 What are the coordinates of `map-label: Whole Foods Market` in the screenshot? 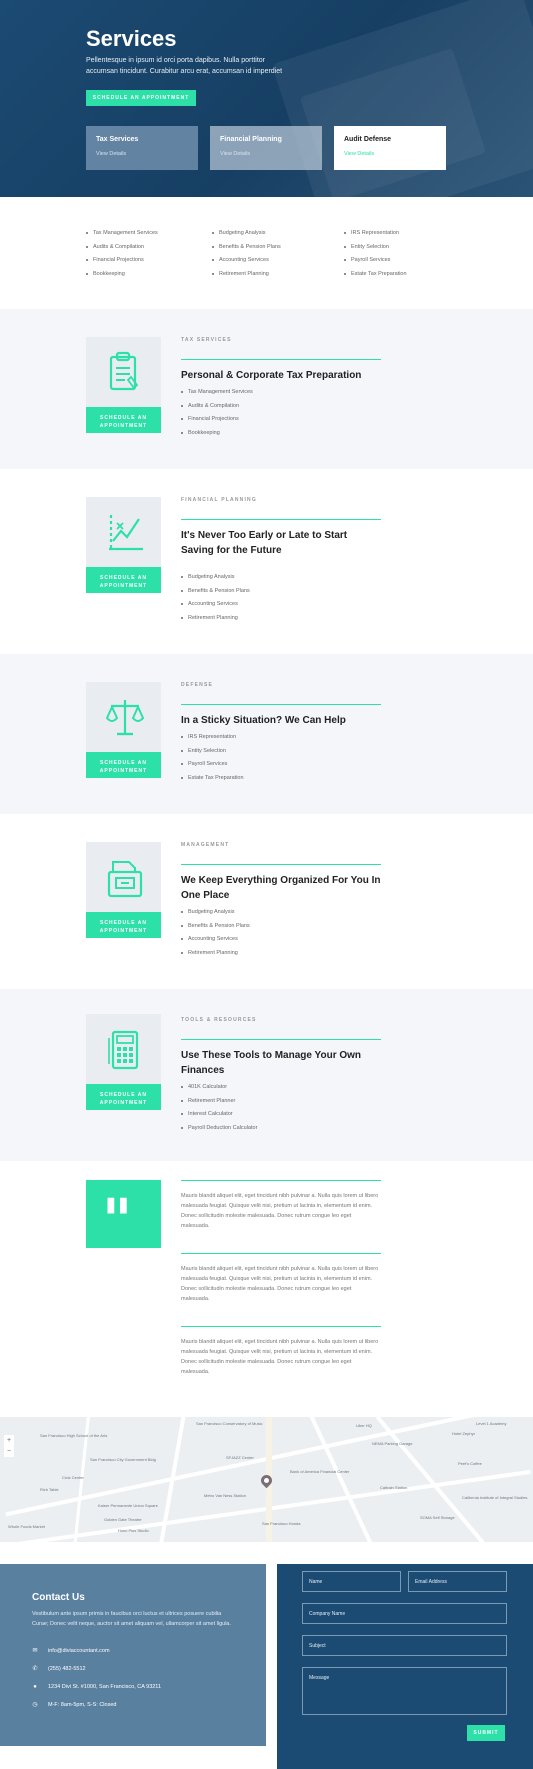 It's located at (26, 1526).